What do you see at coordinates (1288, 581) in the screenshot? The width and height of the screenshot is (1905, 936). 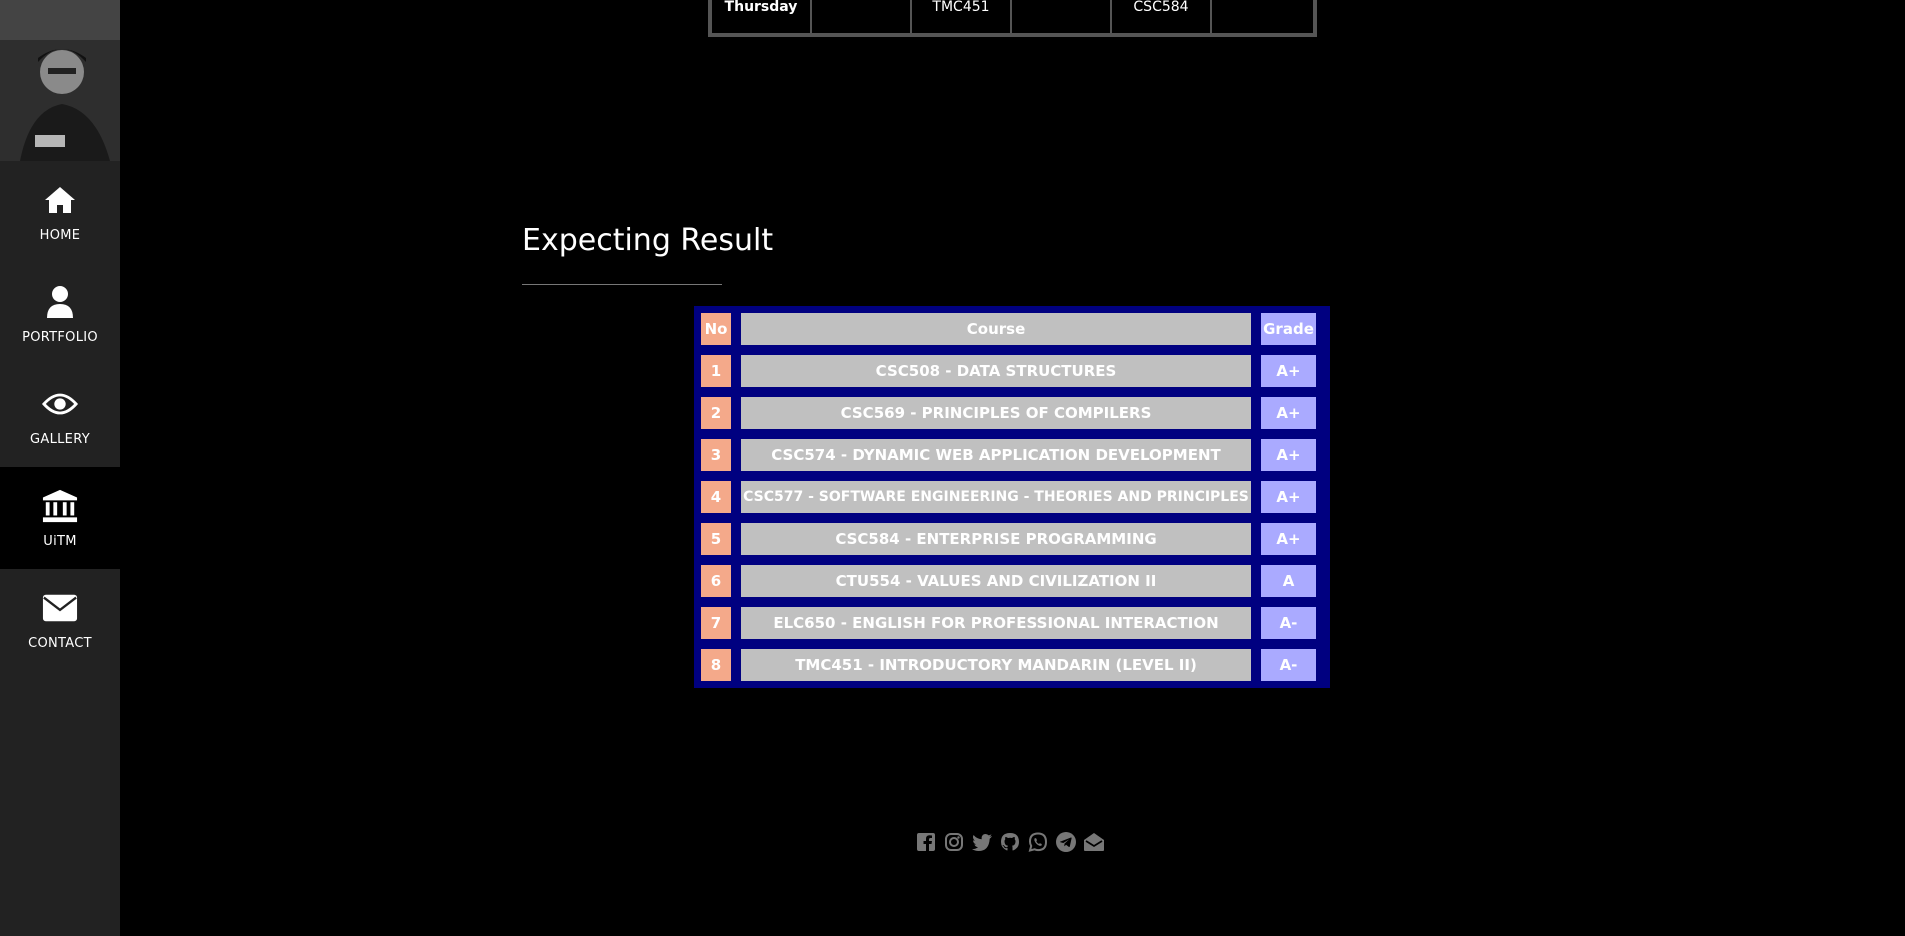 I see `cell-grade: A` at bounding box center [1288, 581].